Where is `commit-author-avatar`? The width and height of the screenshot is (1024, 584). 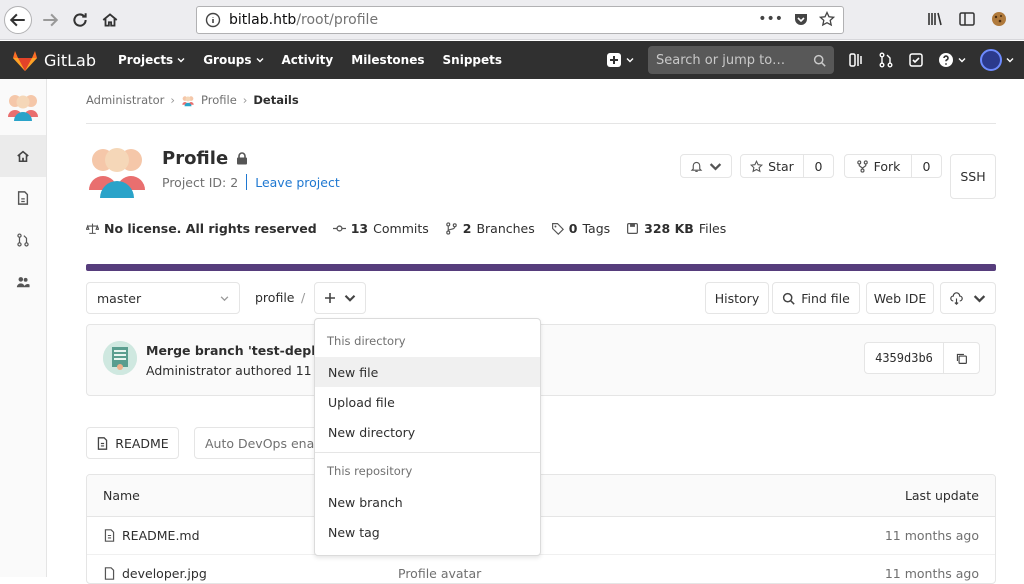
commit-author-avatar is located at coordinates (120, 358).